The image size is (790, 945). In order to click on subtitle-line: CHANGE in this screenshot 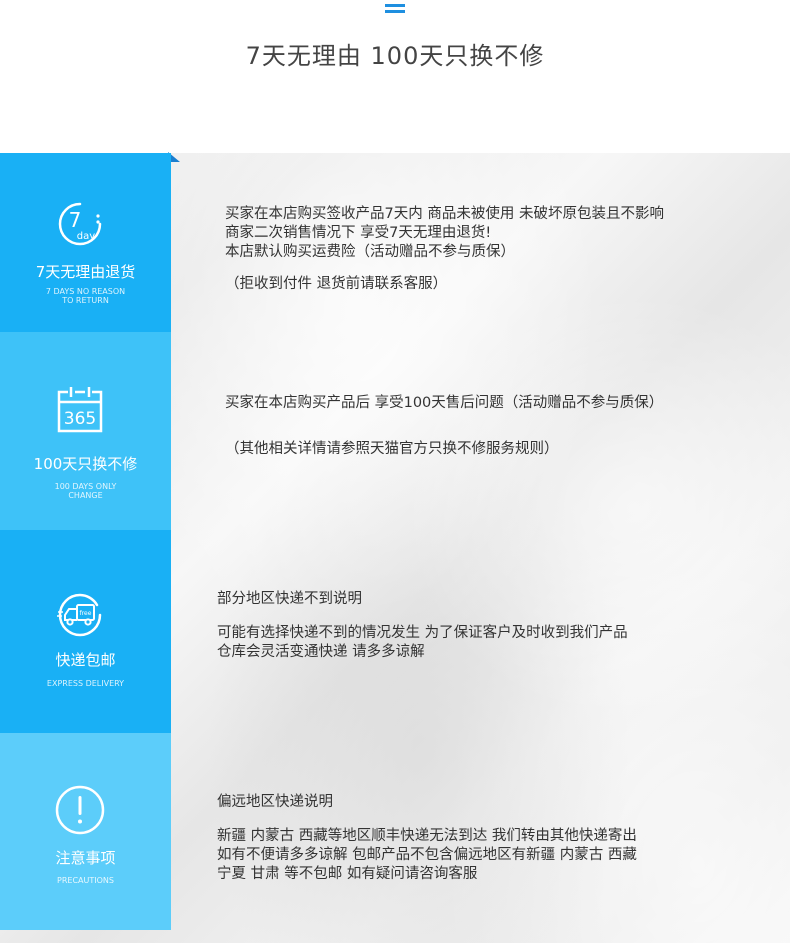, I will do `click(85, 495)`.